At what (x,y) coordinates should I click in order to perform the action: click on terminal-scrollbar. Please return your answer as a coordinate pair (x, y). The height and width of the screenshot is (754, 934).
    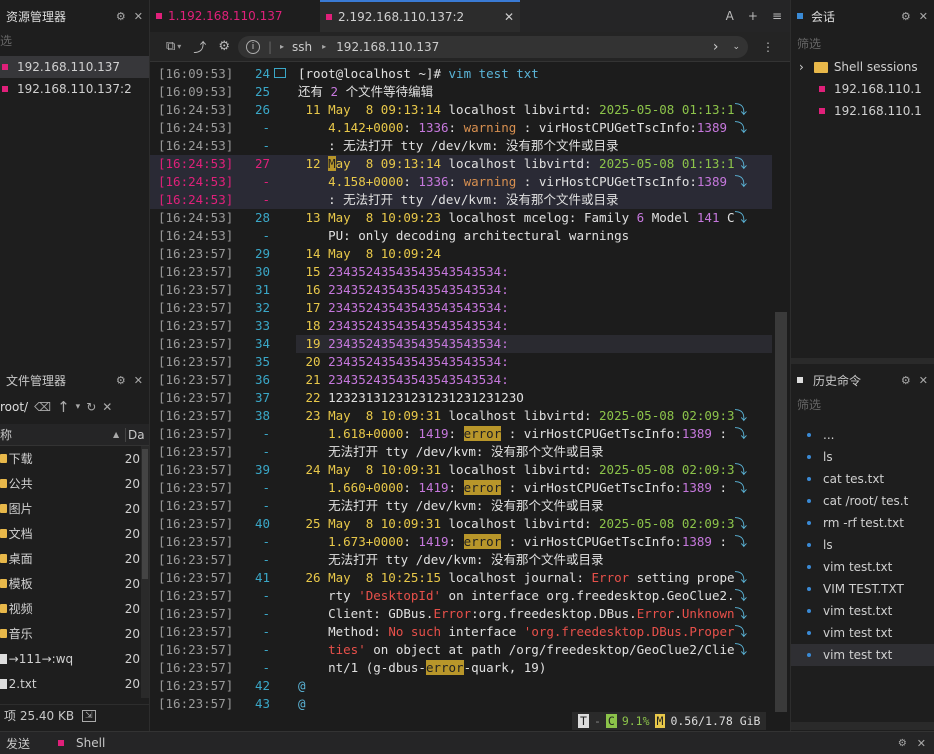
    Looking at the image, I should click on (781, 387).